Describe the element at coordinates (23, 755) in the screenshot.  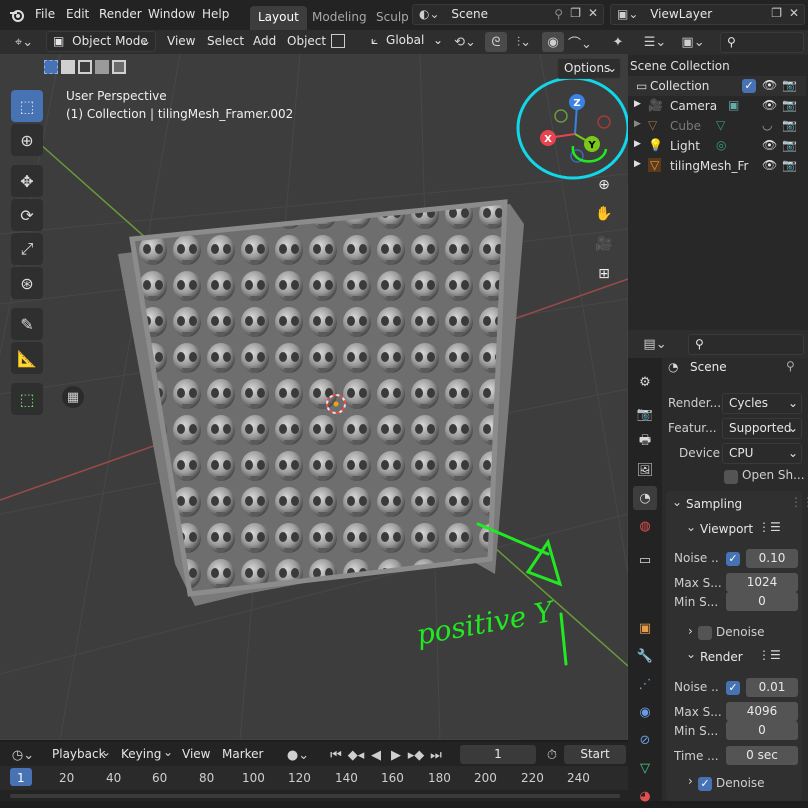
I see `timeline-editor-type-icon: ◷⌄` at that location.